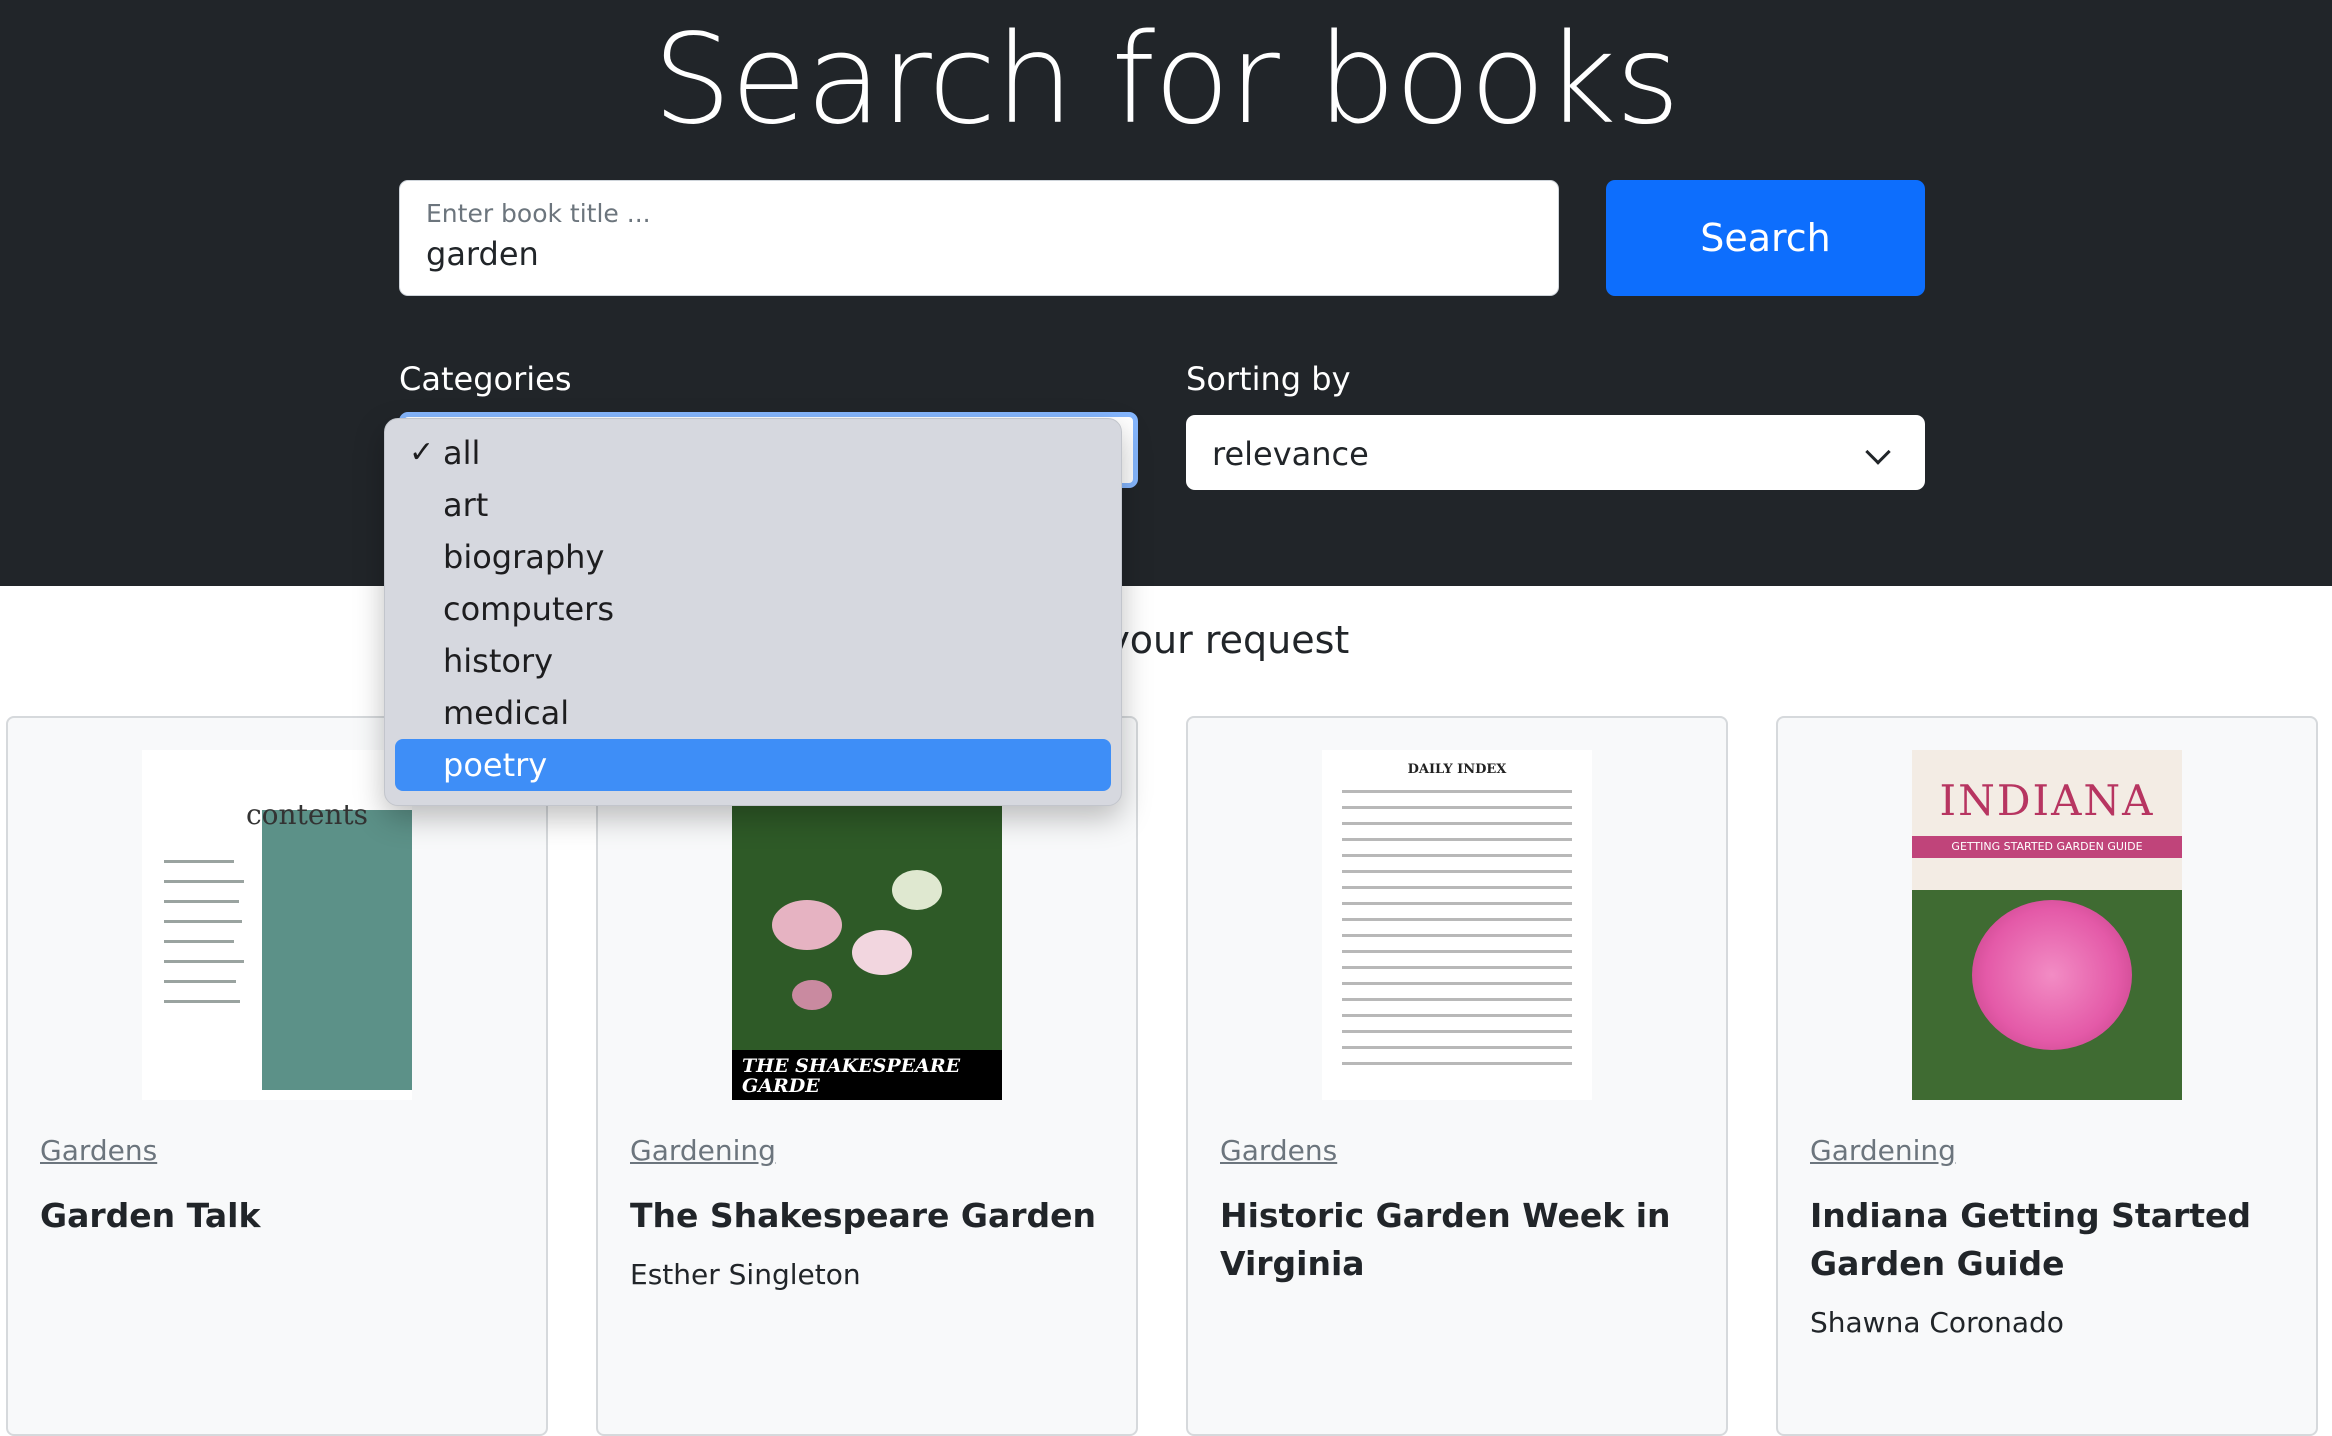  Describe the element at coordinates (1460, 1240) in the screenshot. I see `card-title: Historic Garden Week in Virginia` at that location.